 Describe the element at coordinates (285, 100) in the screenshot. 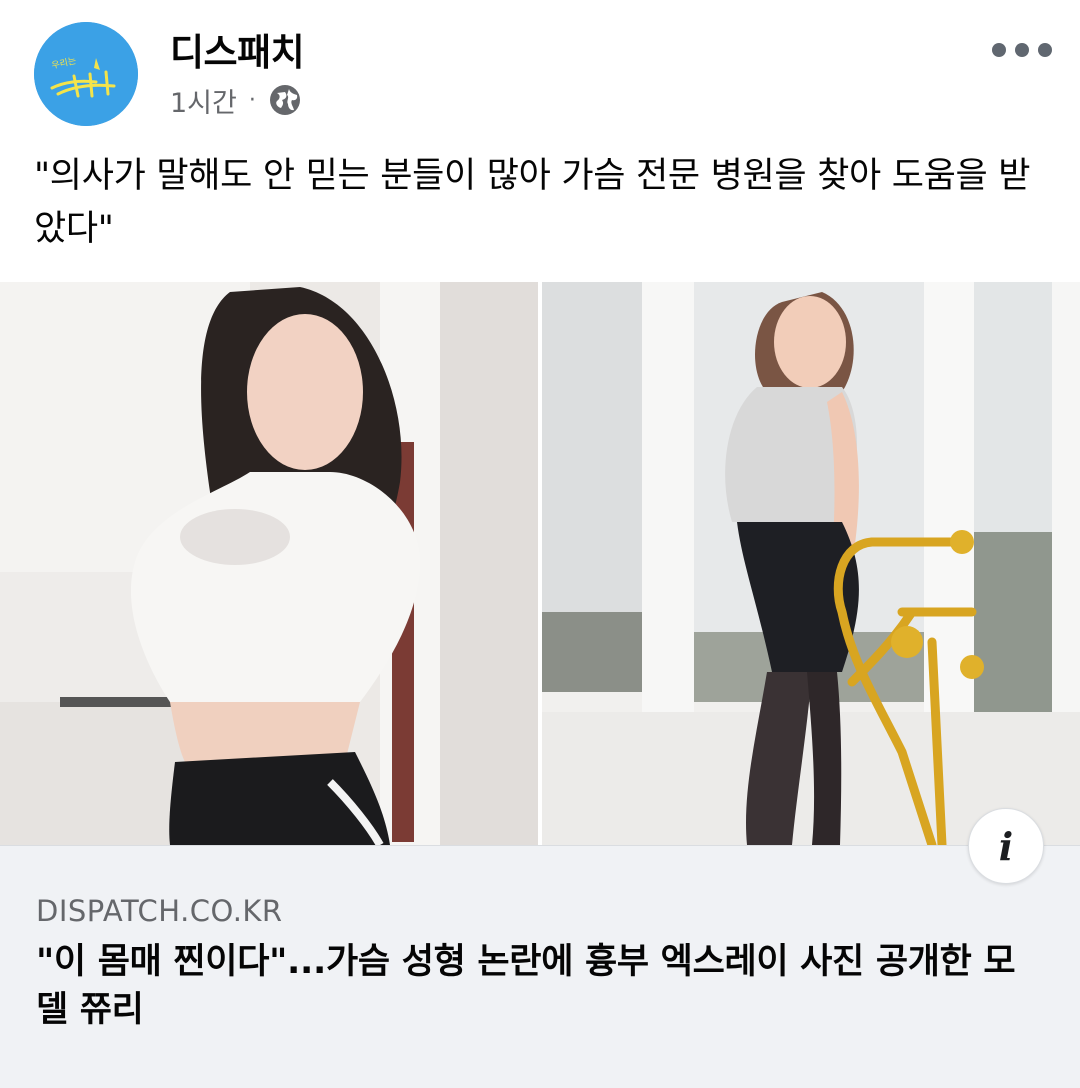

I see `globe-icon` at that location.